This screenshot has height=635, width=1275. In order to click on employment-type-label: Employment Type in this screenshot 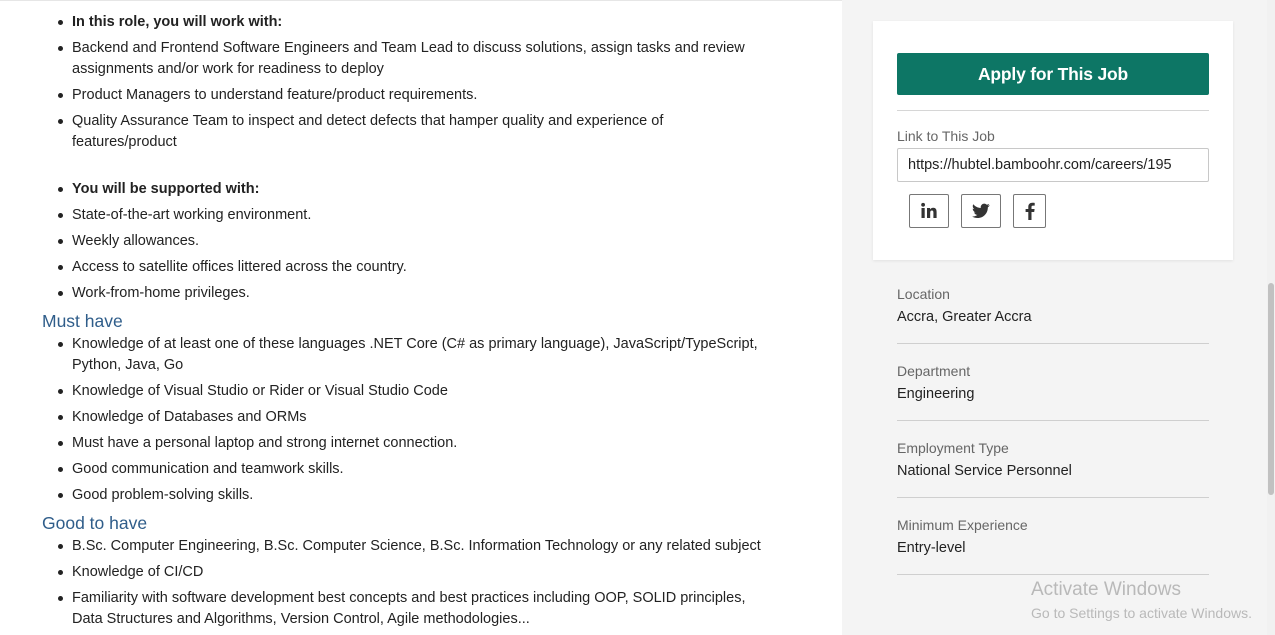, I will do `click(953, 448)`.